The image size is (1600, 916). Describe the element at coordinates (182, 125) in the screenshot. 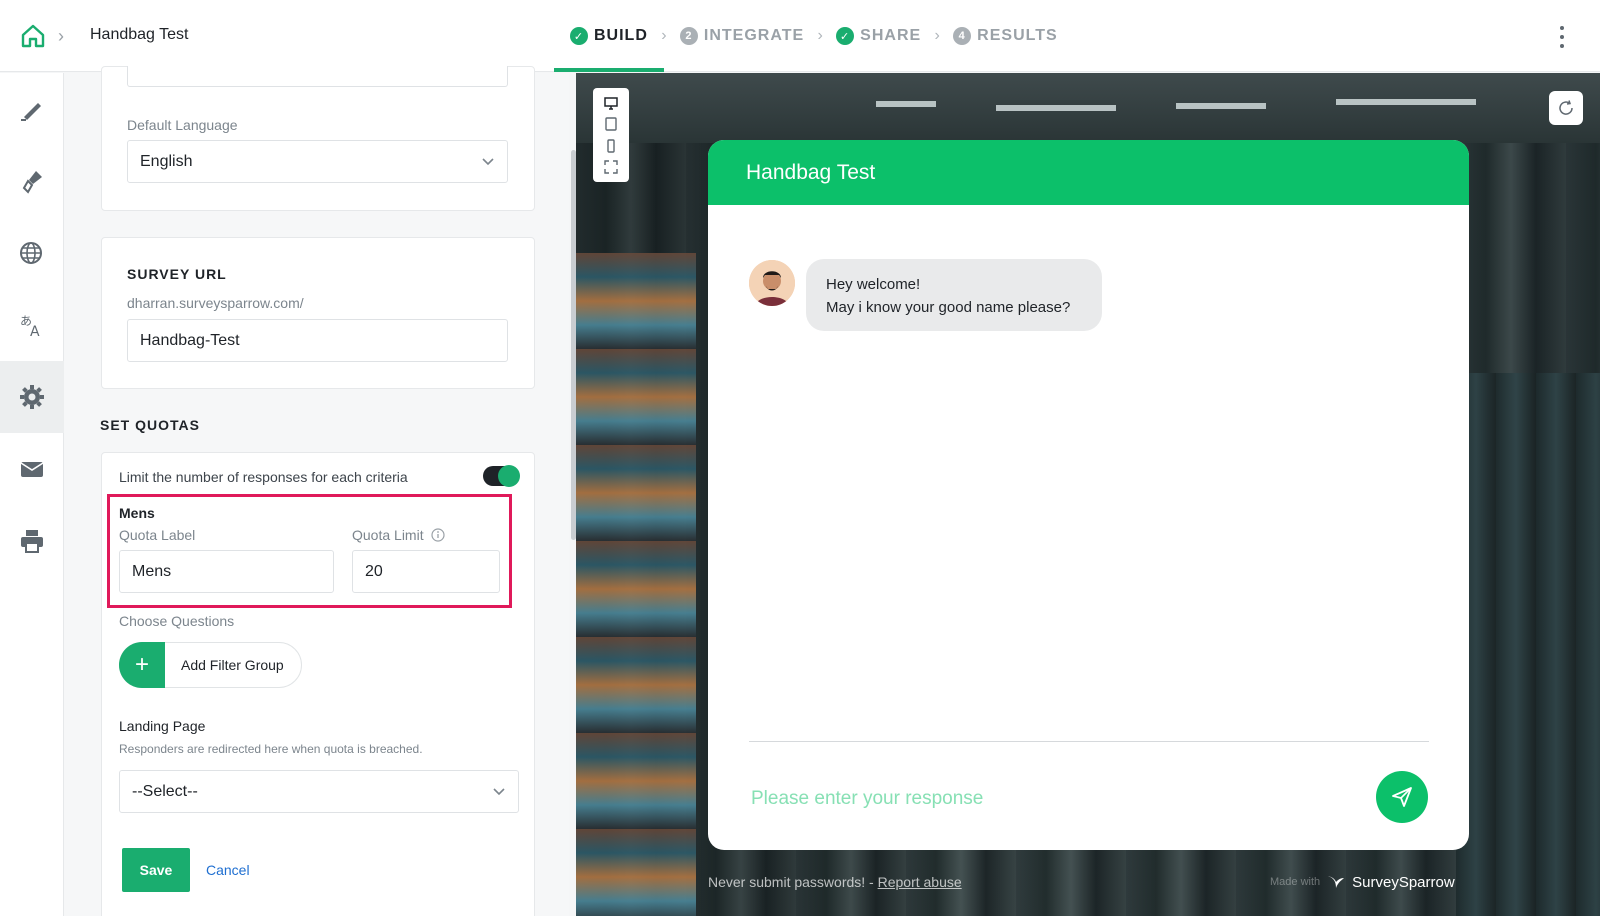

I see `default-language-label: Default Language` at that location.